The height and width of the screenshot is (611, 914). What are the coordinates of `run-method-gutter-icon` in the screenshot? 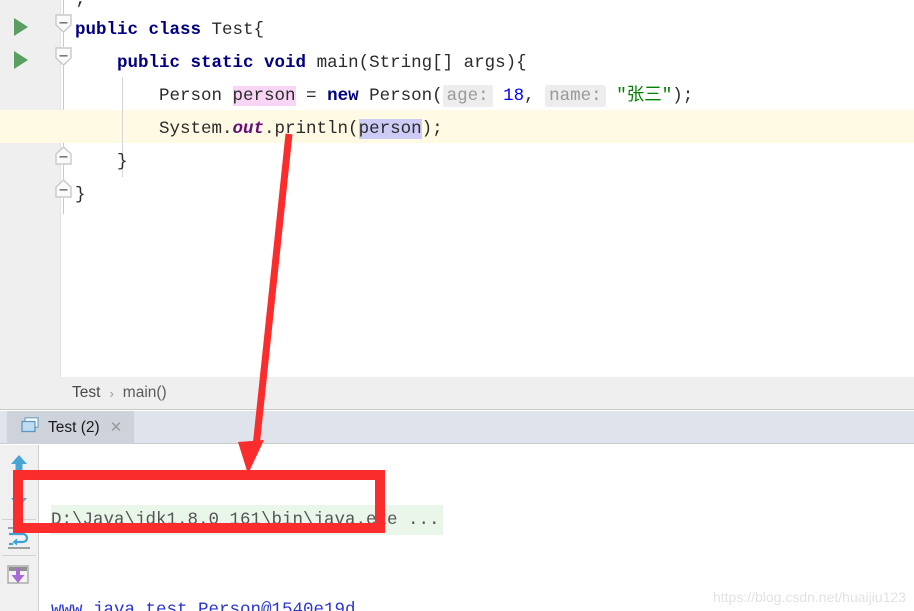 It's located at (21, 60).